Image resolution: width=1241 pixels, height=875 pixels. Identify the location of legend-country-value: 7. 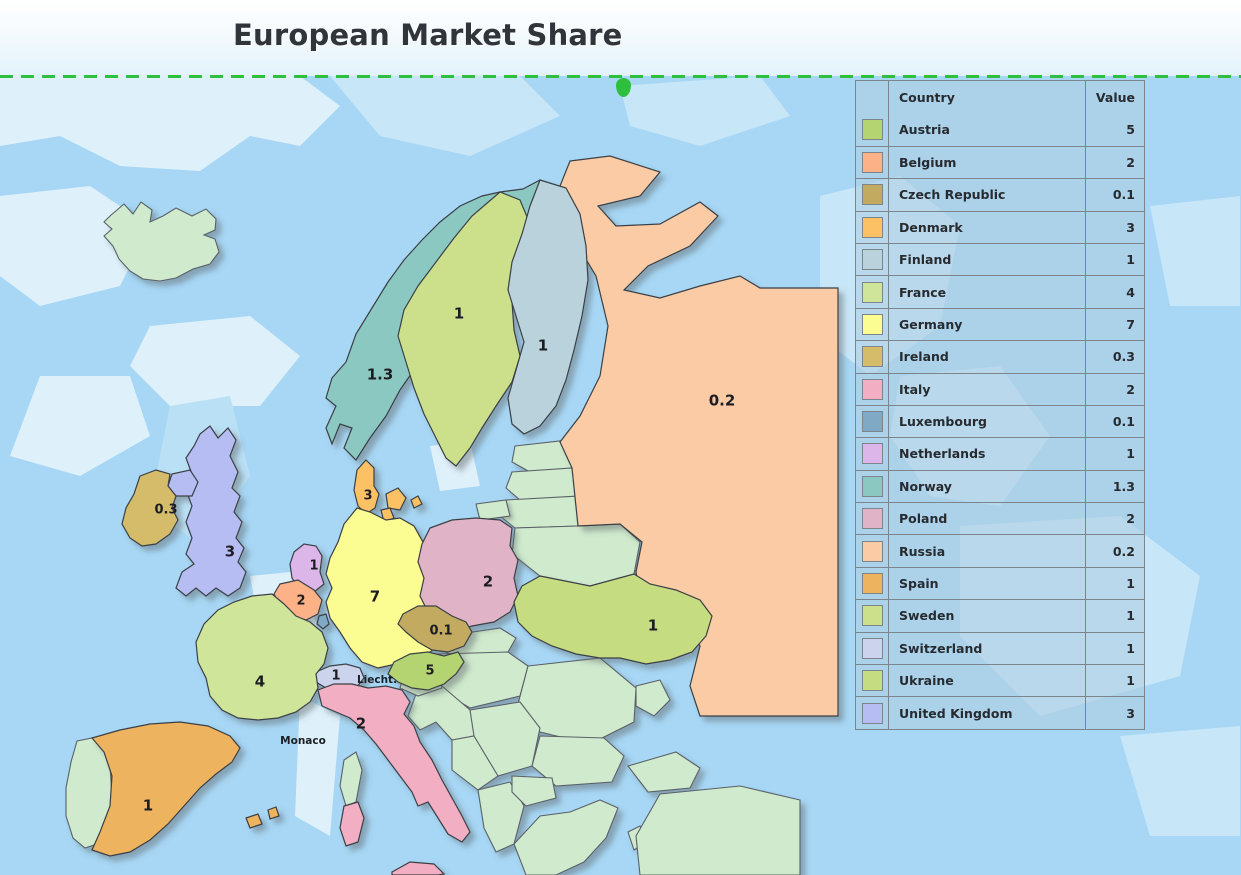
(1130, 324).